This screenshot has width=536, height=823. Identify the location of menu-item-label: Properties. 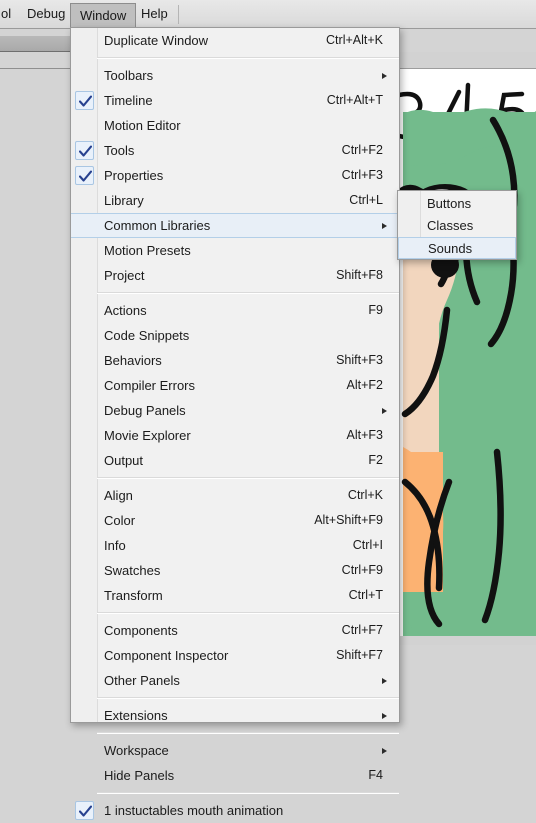
(134, 175).